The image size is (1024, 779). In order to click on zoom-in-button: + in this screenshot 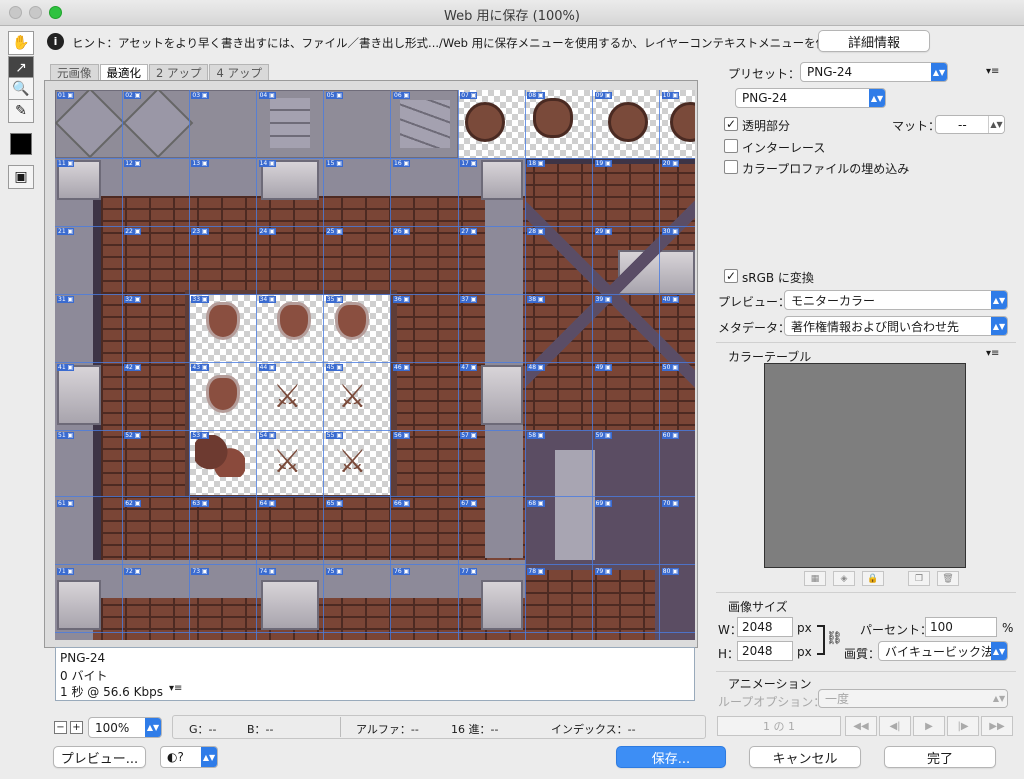, I will do `click(76, 727)`.